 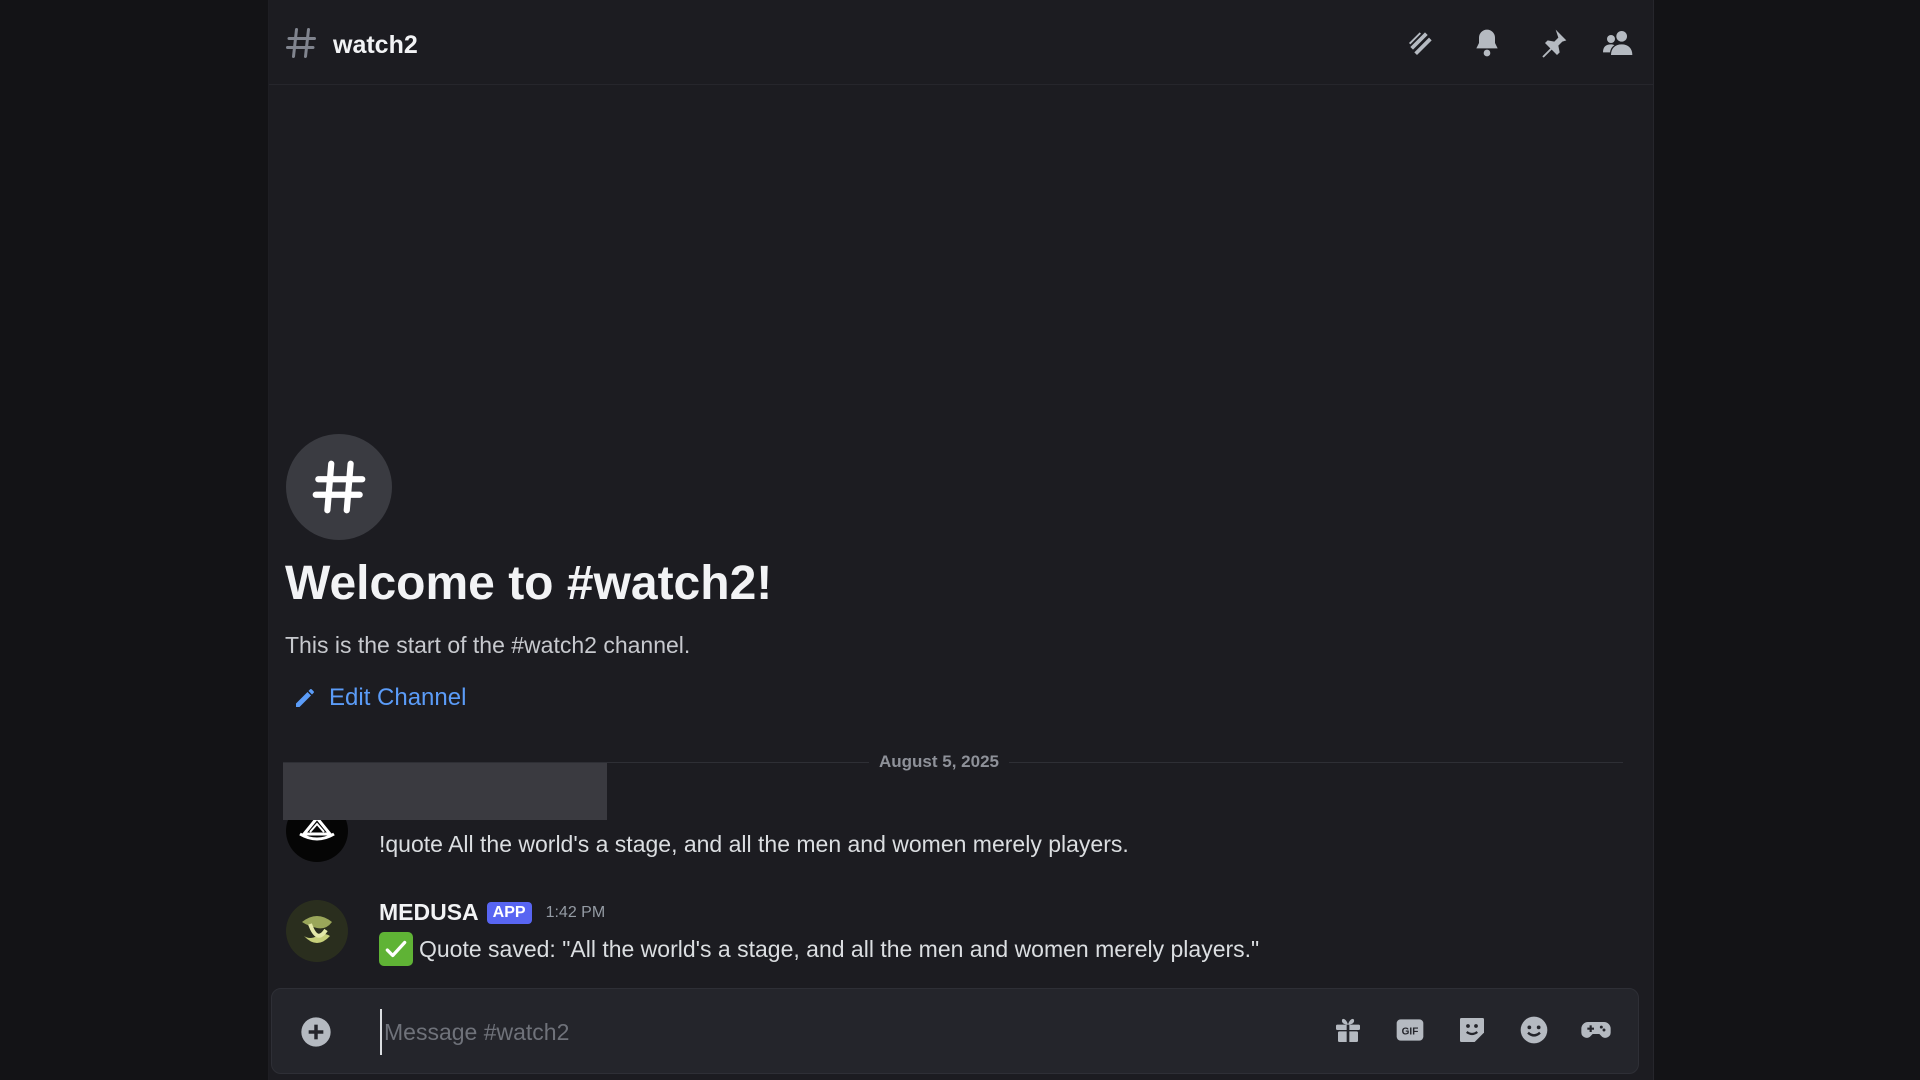 I want to click on sticker-icon, so click(x=1472, y=1030).